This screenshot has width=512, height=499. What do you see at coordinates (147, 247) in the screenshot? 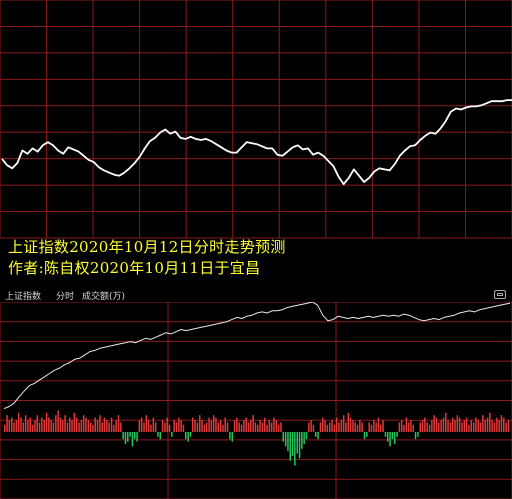
I see `caption-line-1: 上证指数2020年10月12日分时走势预测` at bounding box center [147, 247].